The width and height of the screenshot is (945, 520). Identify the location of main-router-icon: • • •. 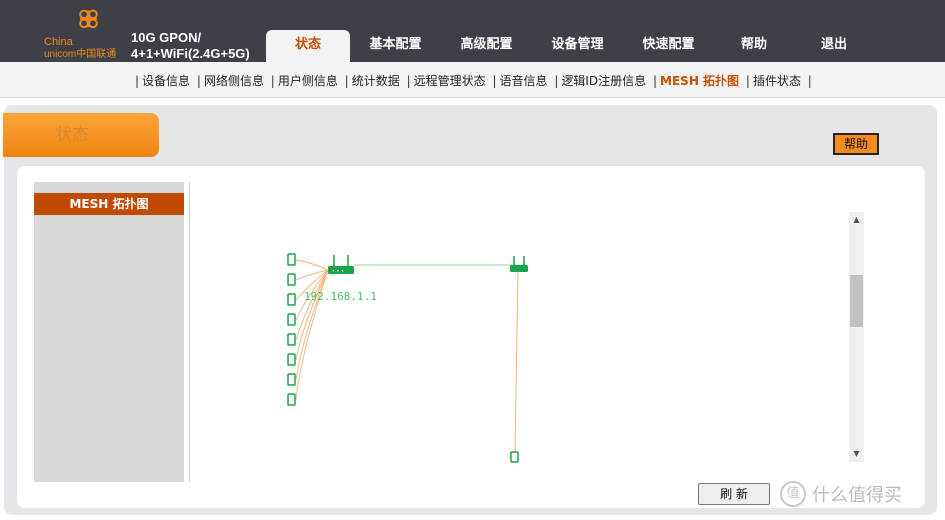
(341, 265).